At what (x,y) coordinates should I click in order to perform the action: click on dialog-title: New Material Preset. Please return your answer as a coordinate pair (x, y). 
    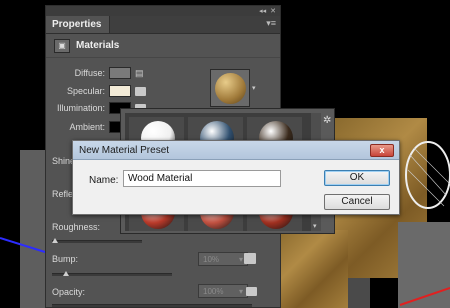
    Looking at the image, I should click on (124, 150).